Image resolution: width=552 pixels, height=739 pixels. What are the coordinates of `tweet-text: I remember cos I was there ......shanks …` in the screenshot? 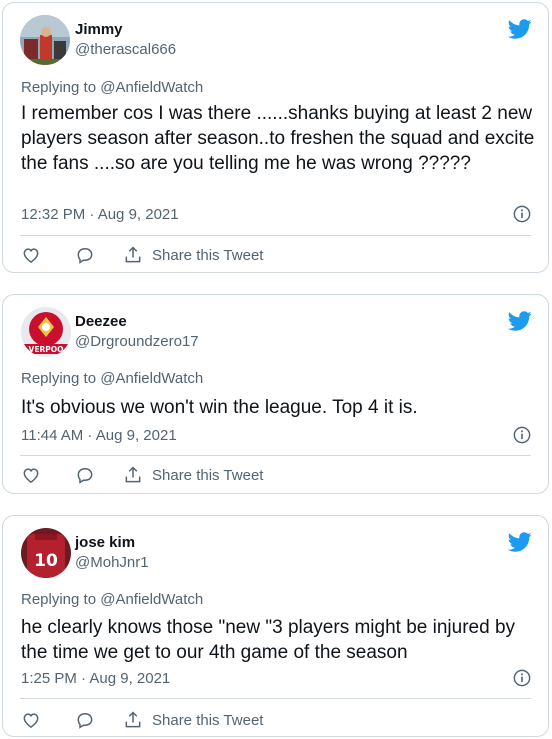 It's located at (278, 138).